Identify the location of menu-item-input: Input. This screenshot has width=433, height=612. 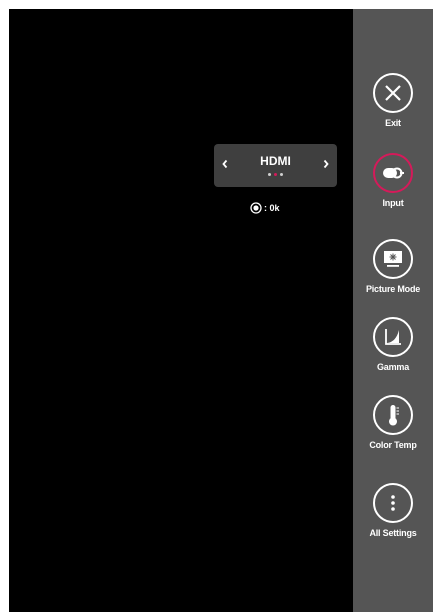
(393, 180).